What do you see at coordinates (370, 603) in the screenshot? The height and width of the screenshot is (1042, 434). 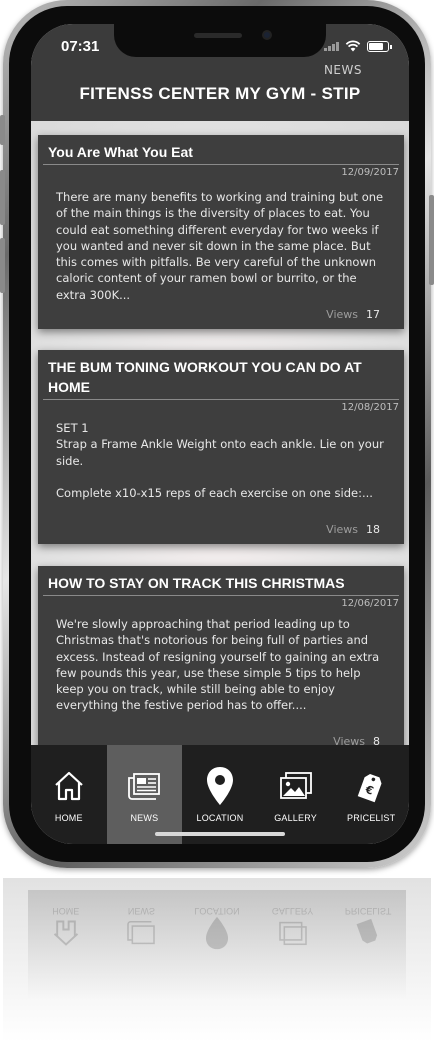 I see `news-card-date: 12/06/2017` at bounding box center [370, 603].